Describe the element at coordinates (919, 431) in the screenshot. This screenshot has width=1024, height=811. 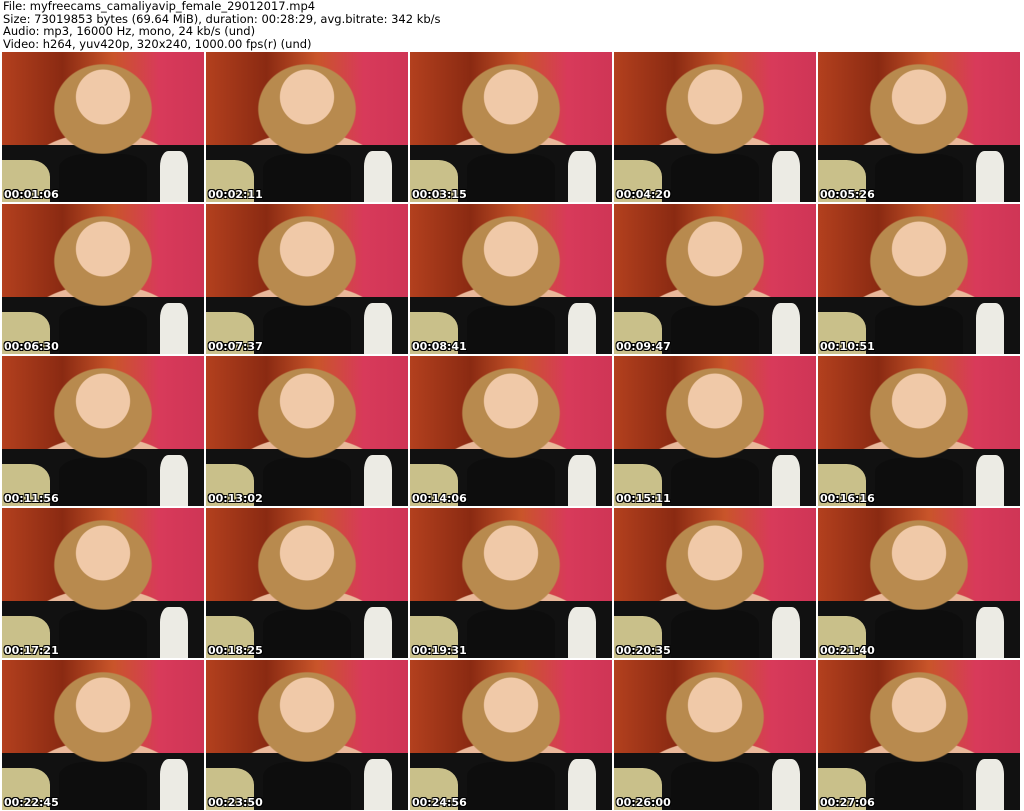
I see `video-thumbnail: 00:16:16` at that location.